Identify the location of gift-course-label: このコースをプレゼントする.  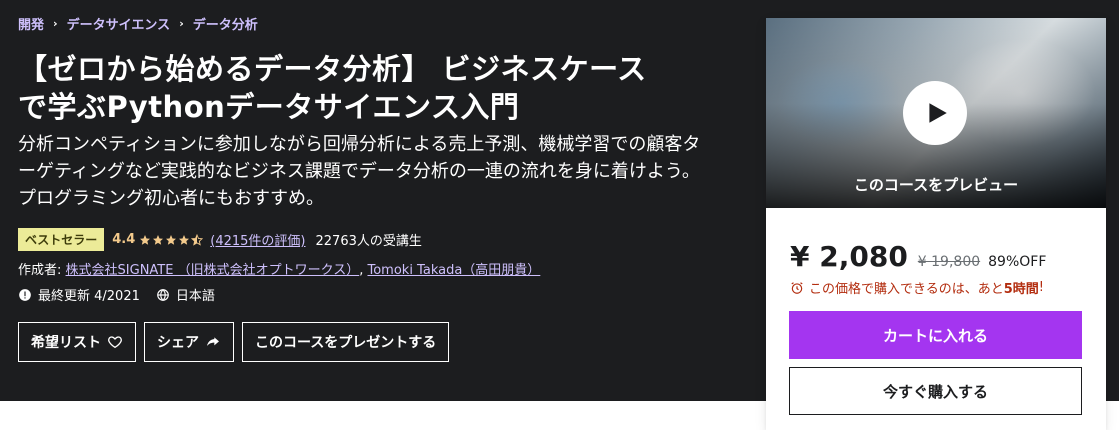
(346, 343).